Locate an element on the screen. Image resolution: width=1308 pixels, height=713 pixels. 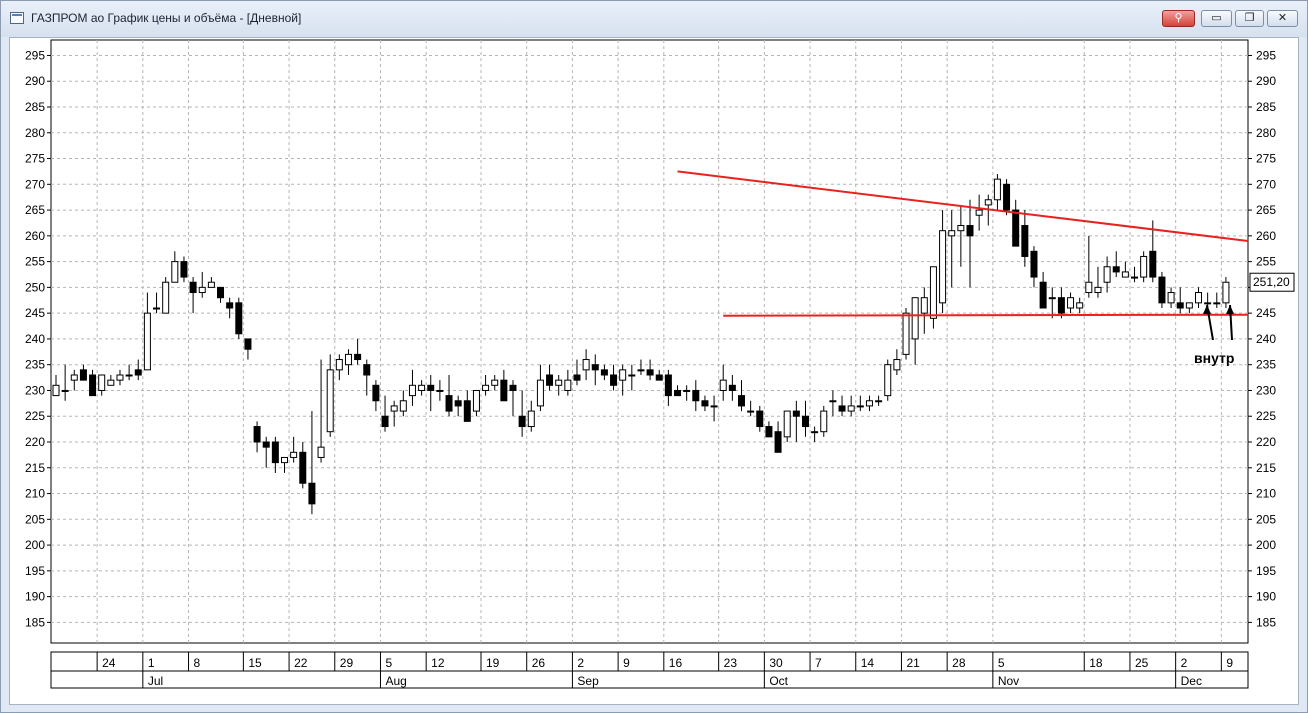
x-day-label: 2 is located at coordinates (1184, 663).